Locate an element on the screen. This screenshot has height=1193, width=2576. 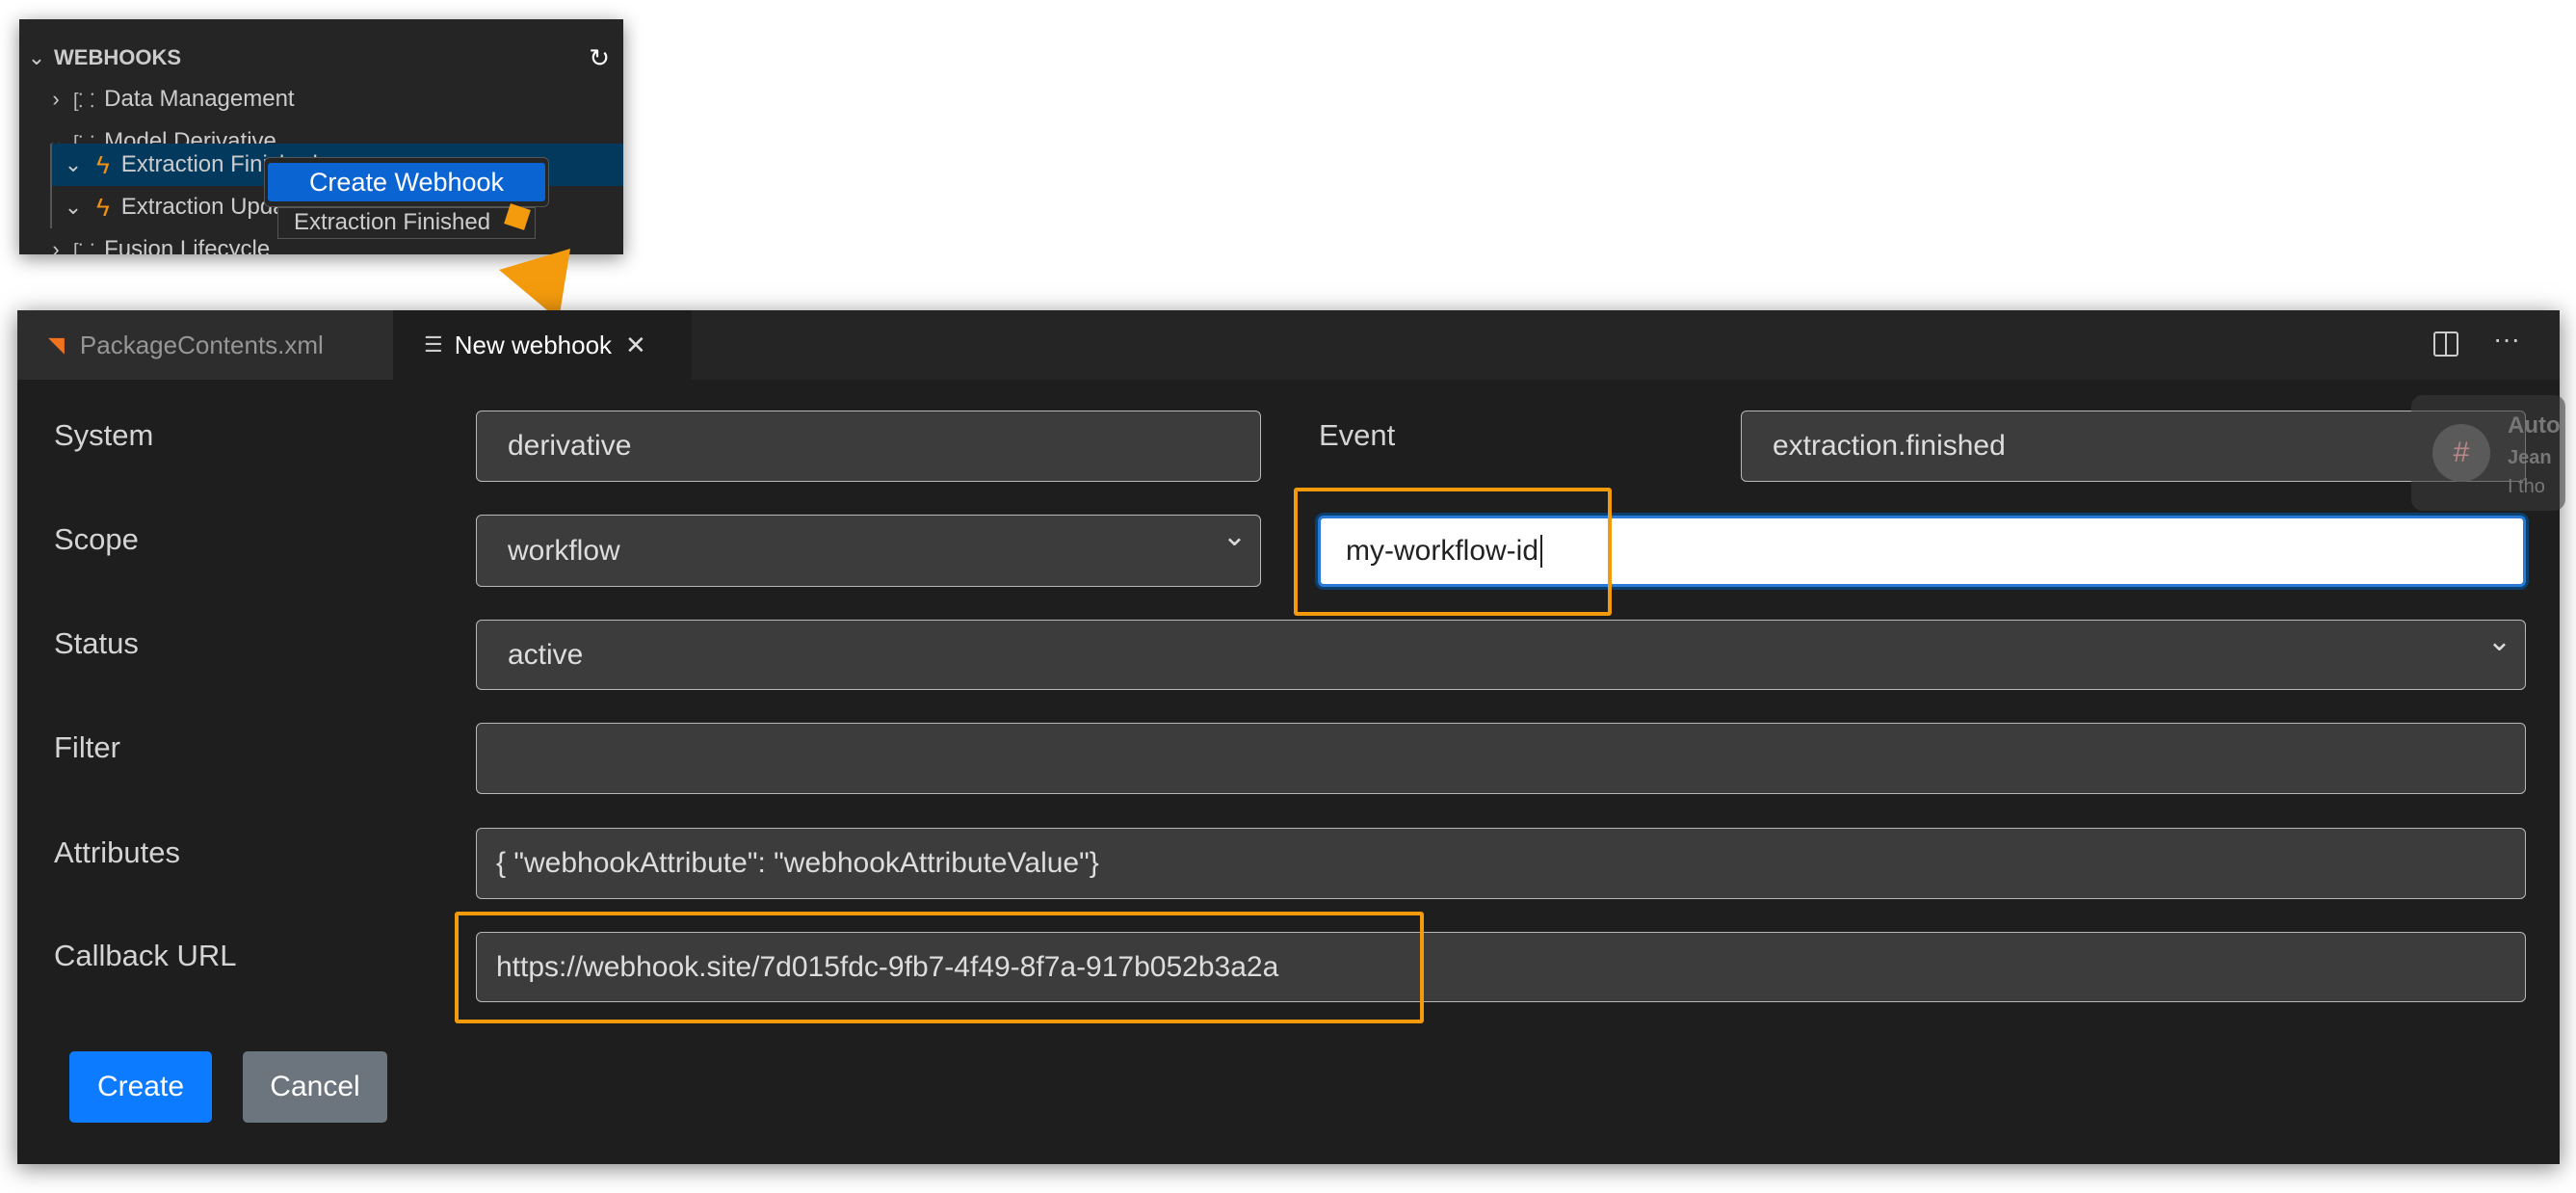
notification-text: I tho is located at coordinates (2526, 486).